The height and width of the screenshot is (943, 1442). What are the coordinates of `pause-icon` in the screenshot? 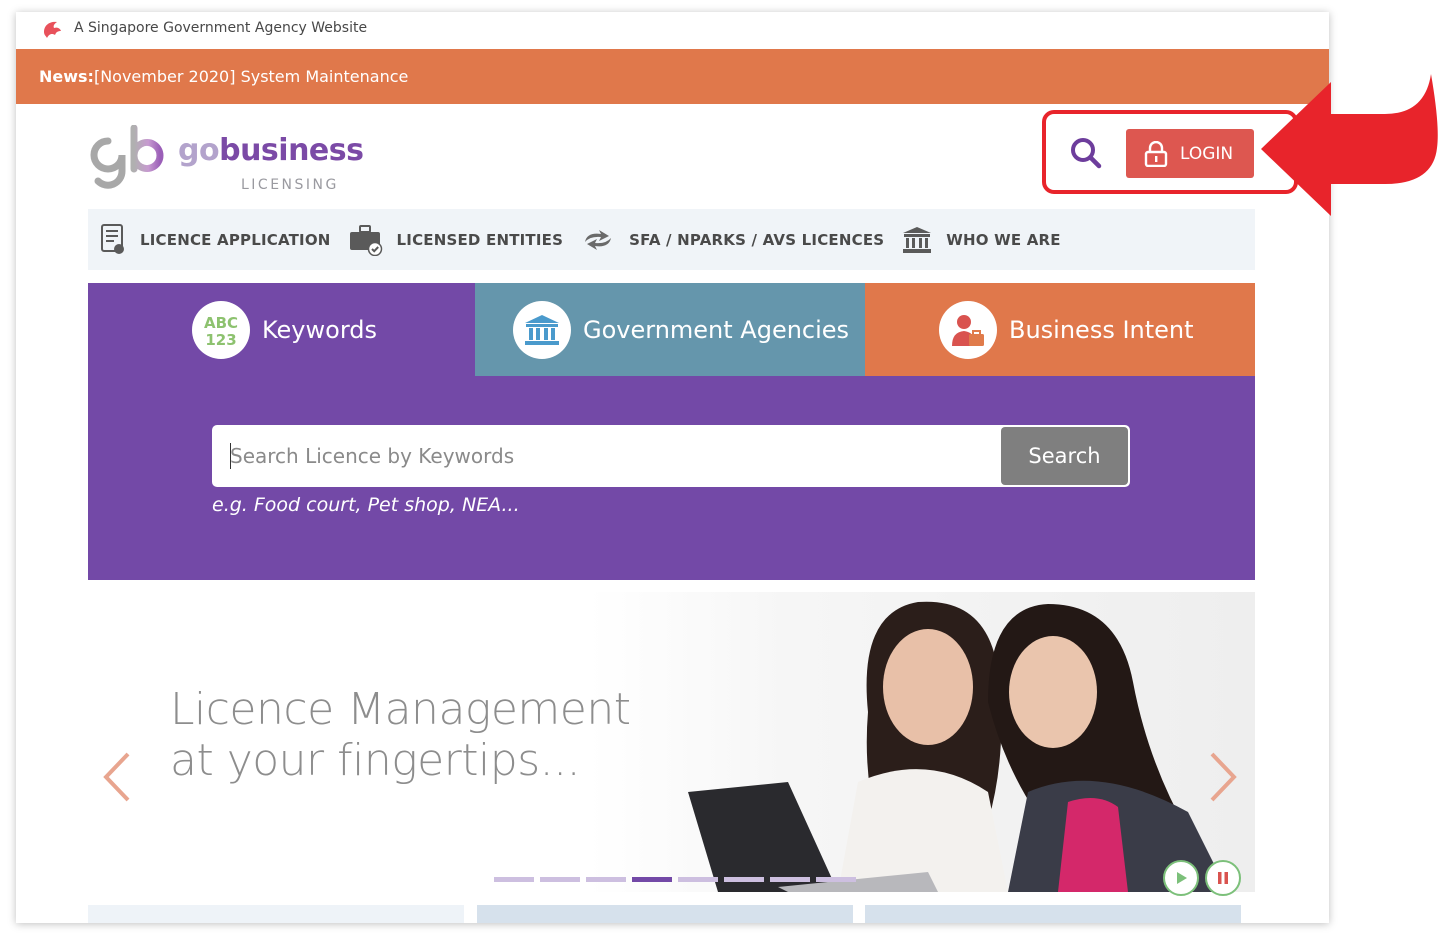 It's located at (1223, 878).